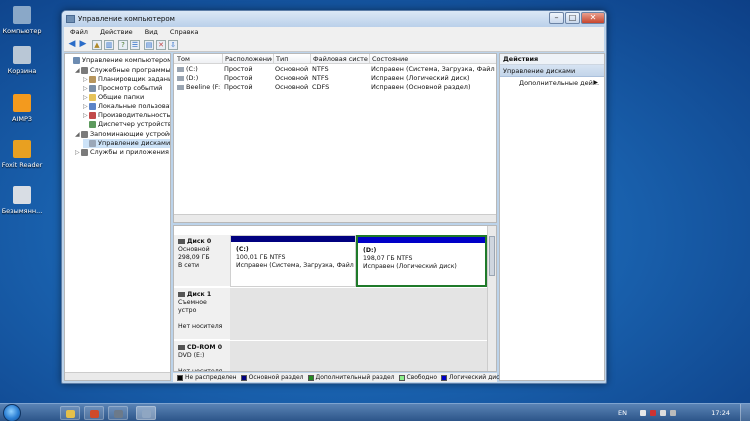 This screenshot has width=750, height=421. I want to click on event-viewer-icon, so click(92, 88).